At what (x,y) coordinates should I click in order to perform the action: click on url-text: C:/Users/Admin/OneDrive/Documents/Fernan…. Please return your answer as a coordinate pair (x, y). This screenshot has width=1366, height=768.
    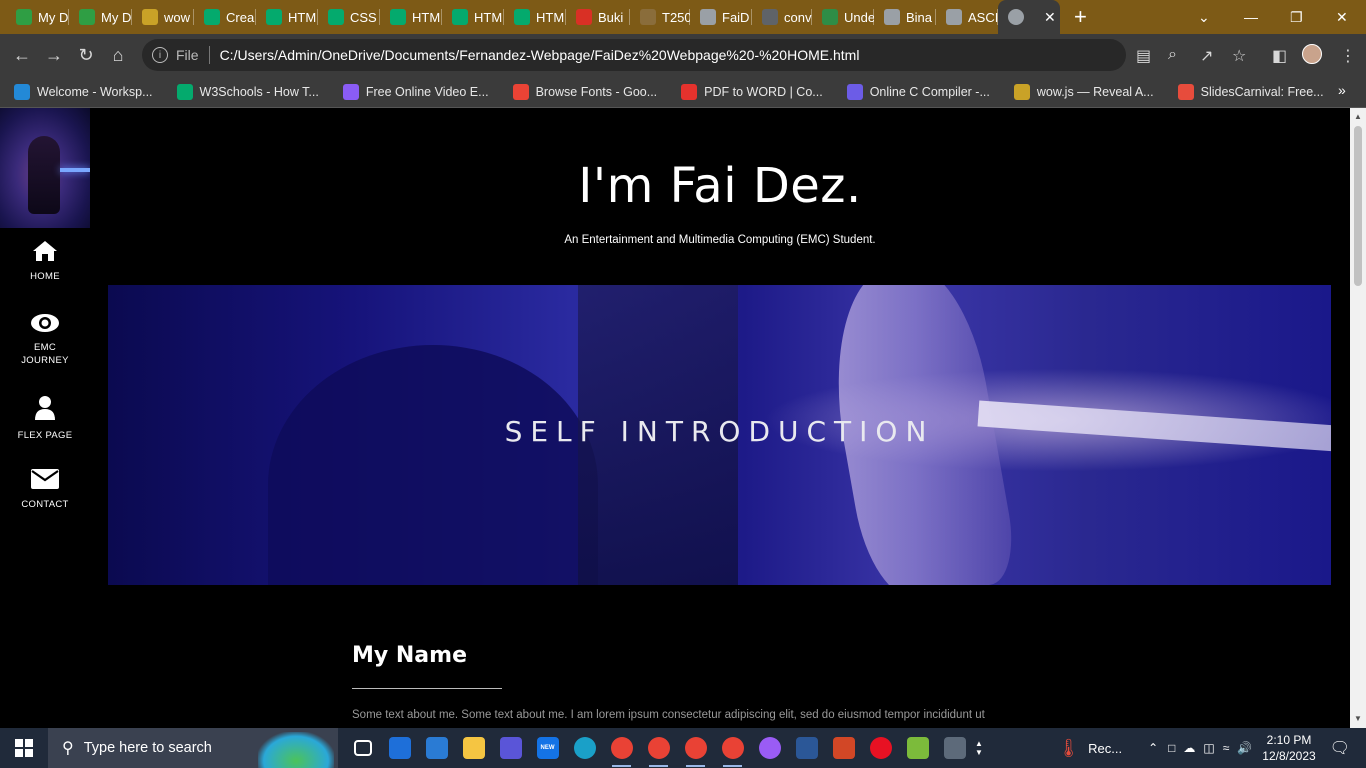
    Looking at the image, I should click on (540, 55).